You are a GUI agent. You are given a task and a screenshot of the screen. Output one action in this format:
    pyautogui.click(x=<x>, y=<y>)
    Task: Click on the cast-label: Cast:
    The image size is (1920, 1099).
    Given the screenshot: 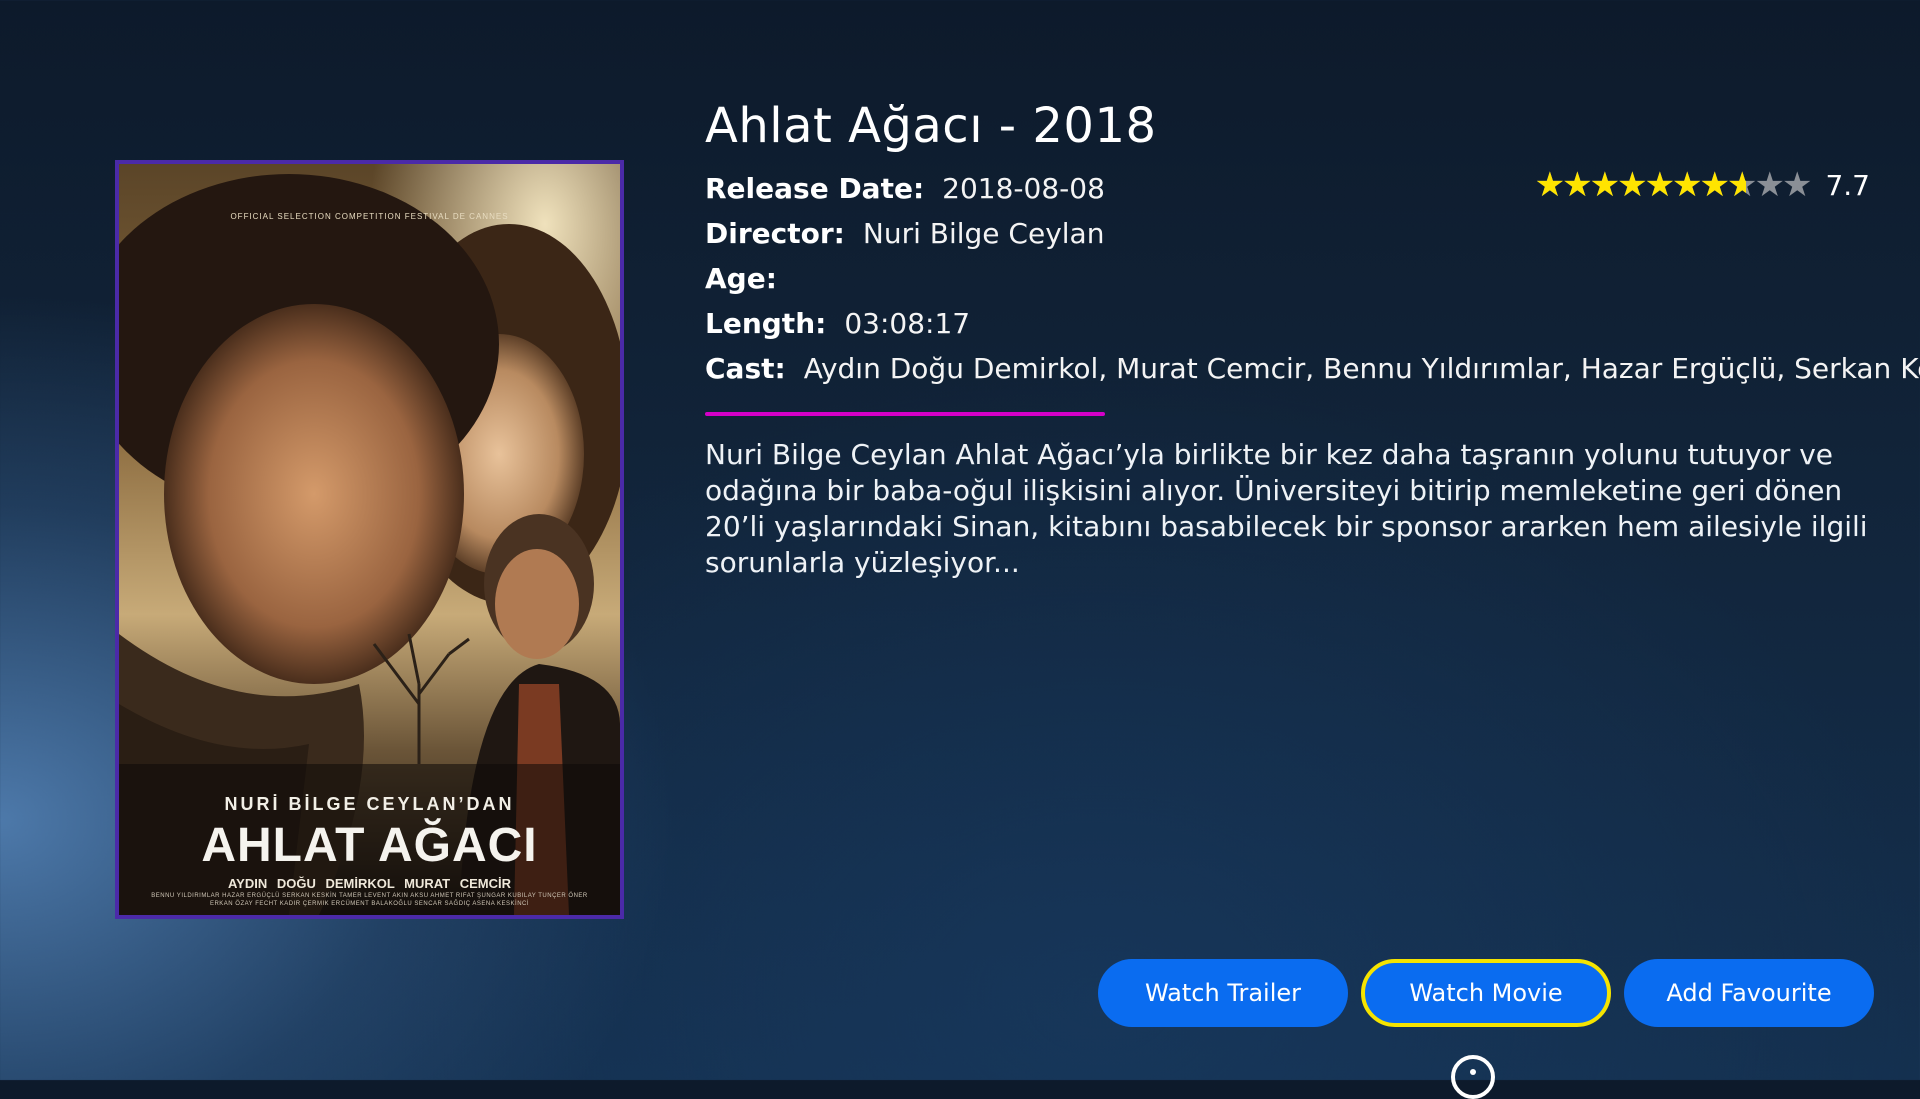 What is the action you would take?
    pyautogui.click(x=745, y=368)
    